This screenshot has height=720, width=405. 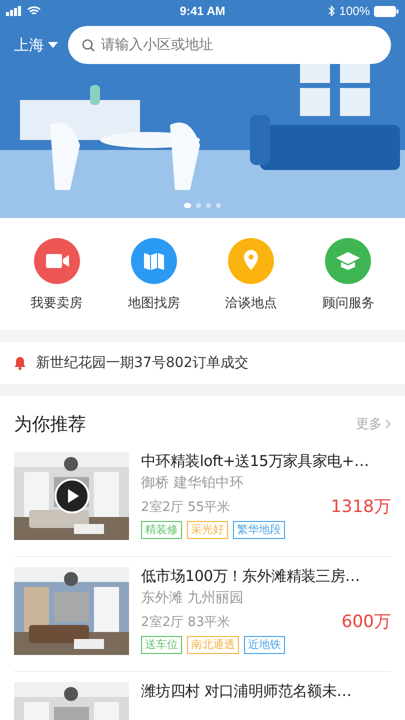 I want to click on signal-icon, so click(x=14, y=11).